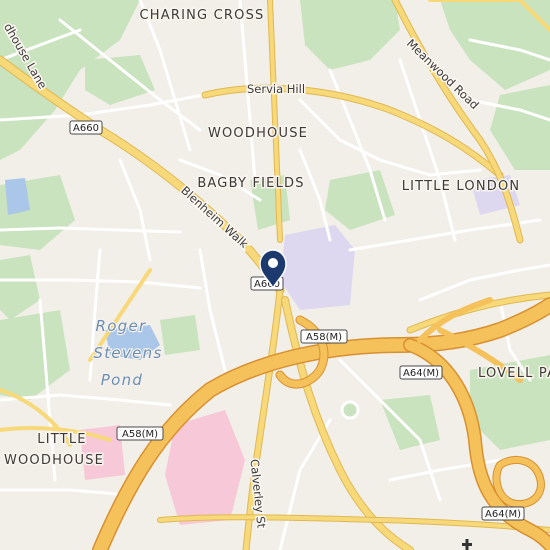  Describe the element at coordinates (250, 183) in the screenshot. I see `area-label-bagby-fields: BAGBY FIELDS` at that location.